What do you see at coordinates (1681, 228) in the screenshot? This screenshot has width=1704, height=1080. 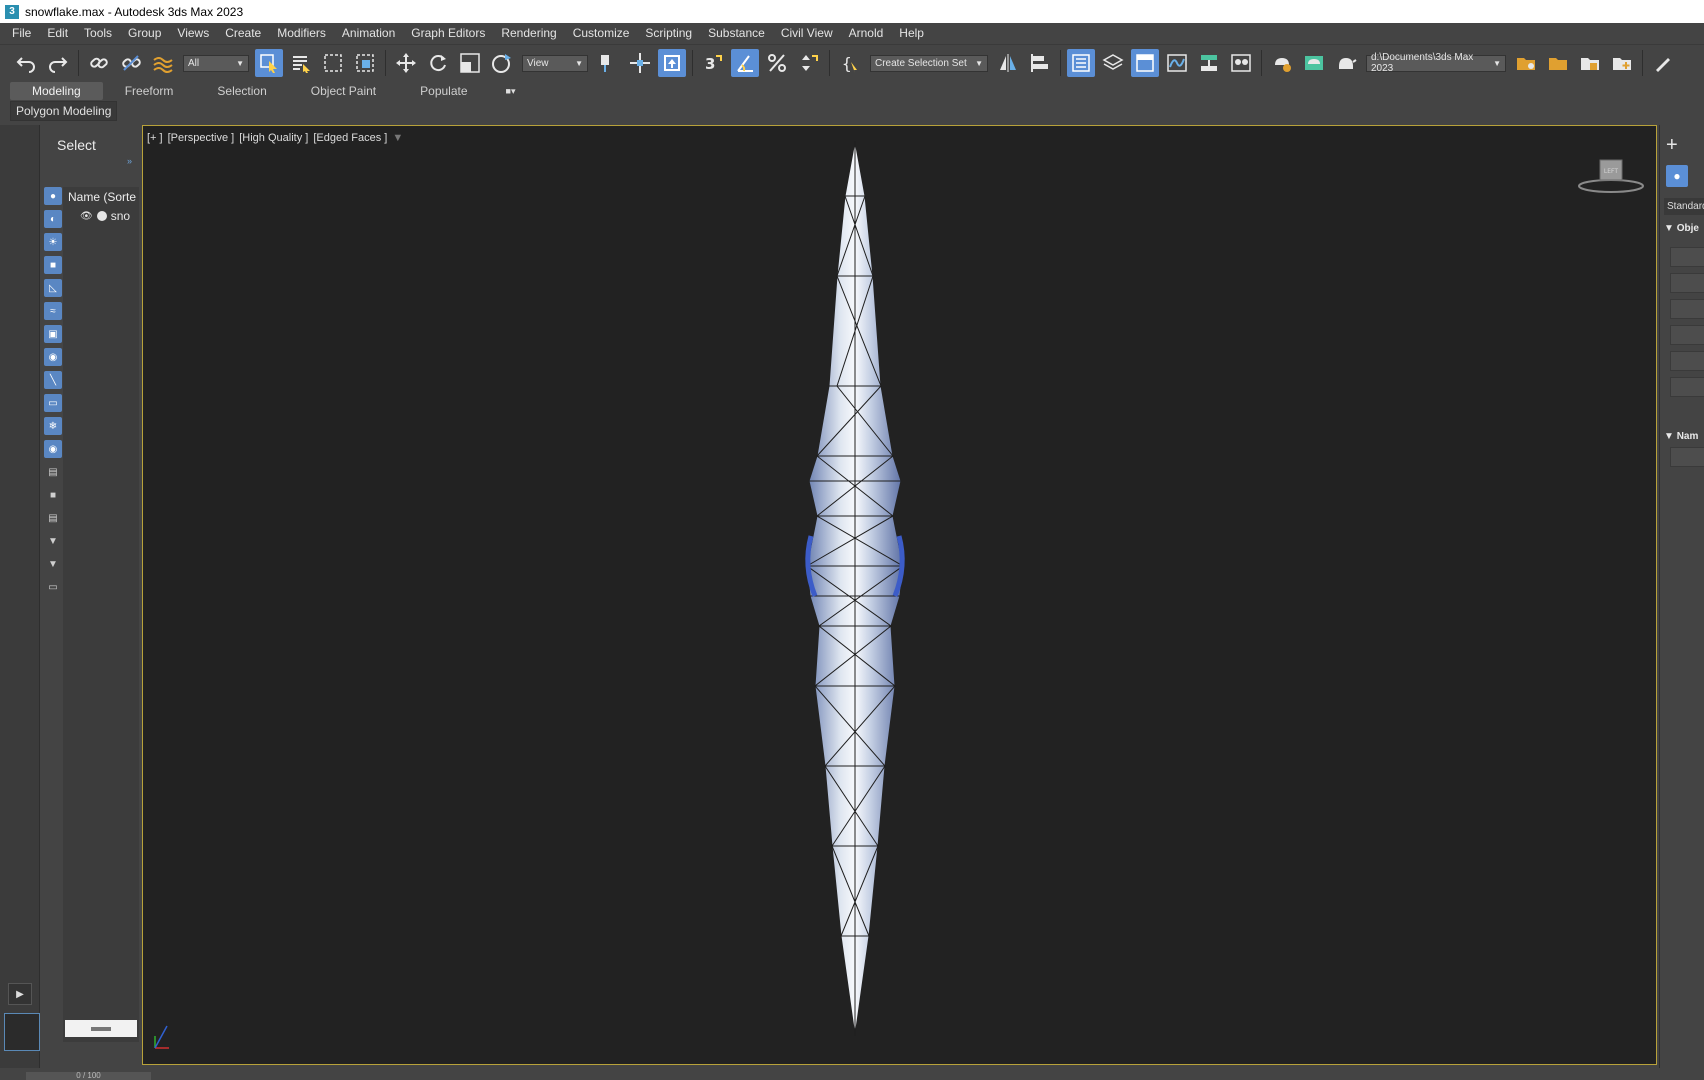 I see `object-type-rollout: ▼ Obje` at bounding box center [1681, 228].